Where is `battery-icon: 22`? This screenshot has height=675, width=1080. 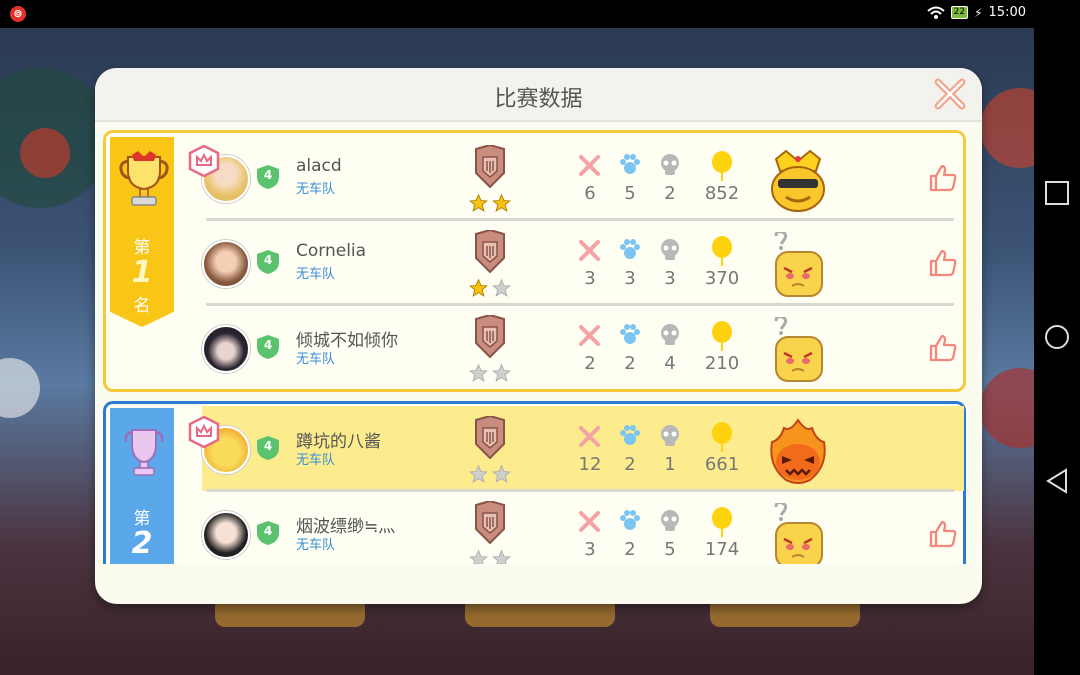
battery-icon: 22 is located at coordinates (959, 12).